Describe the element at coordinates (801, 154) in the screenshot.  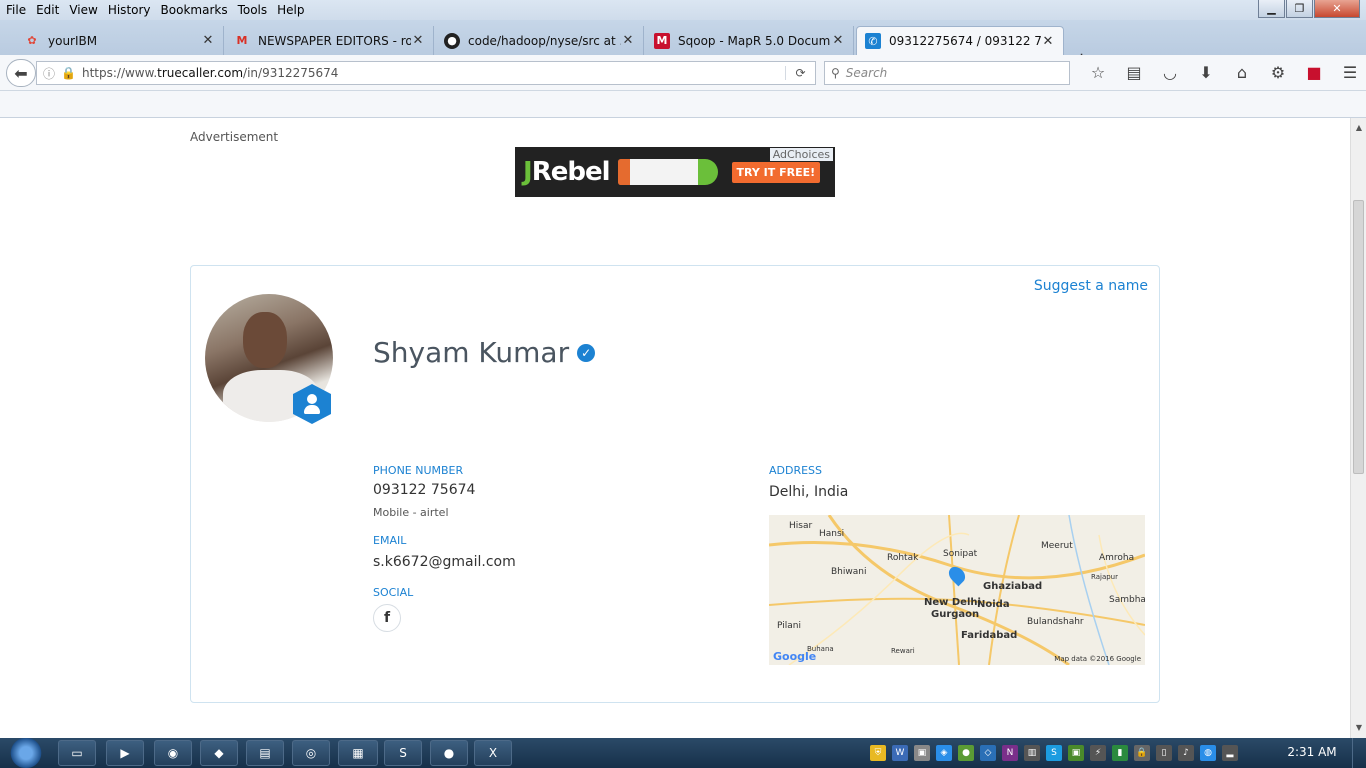
I see `adchoices-link: AdChoices` at that location.